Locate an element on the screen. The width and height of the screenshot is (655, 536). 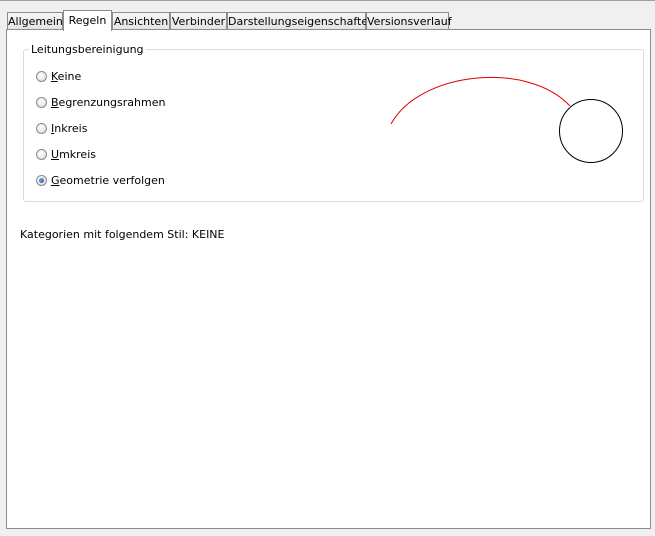
tab-versionsverlauf: Versionsverlauf is located at coordinates (409, 20).